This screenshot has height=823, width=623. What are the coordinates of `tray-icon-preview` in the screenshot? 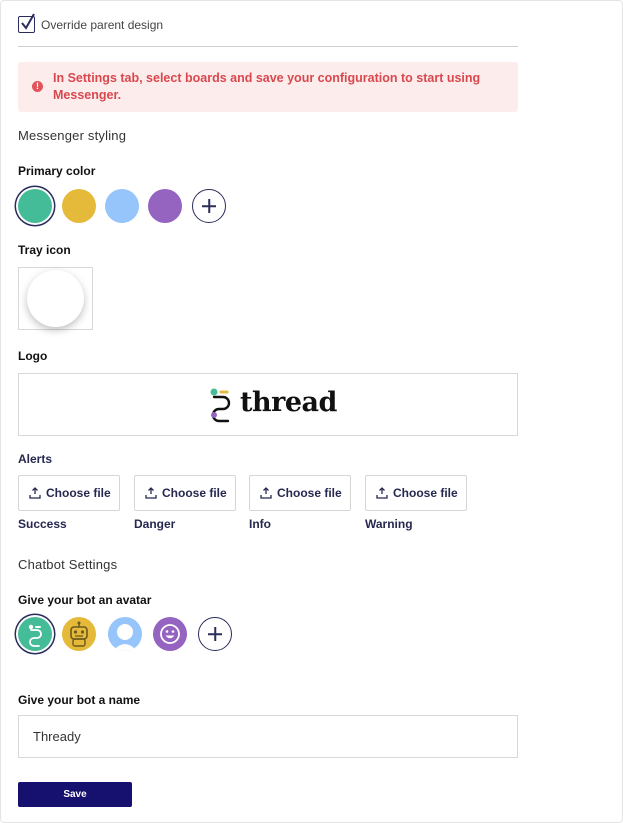 It's located at (55, 298).